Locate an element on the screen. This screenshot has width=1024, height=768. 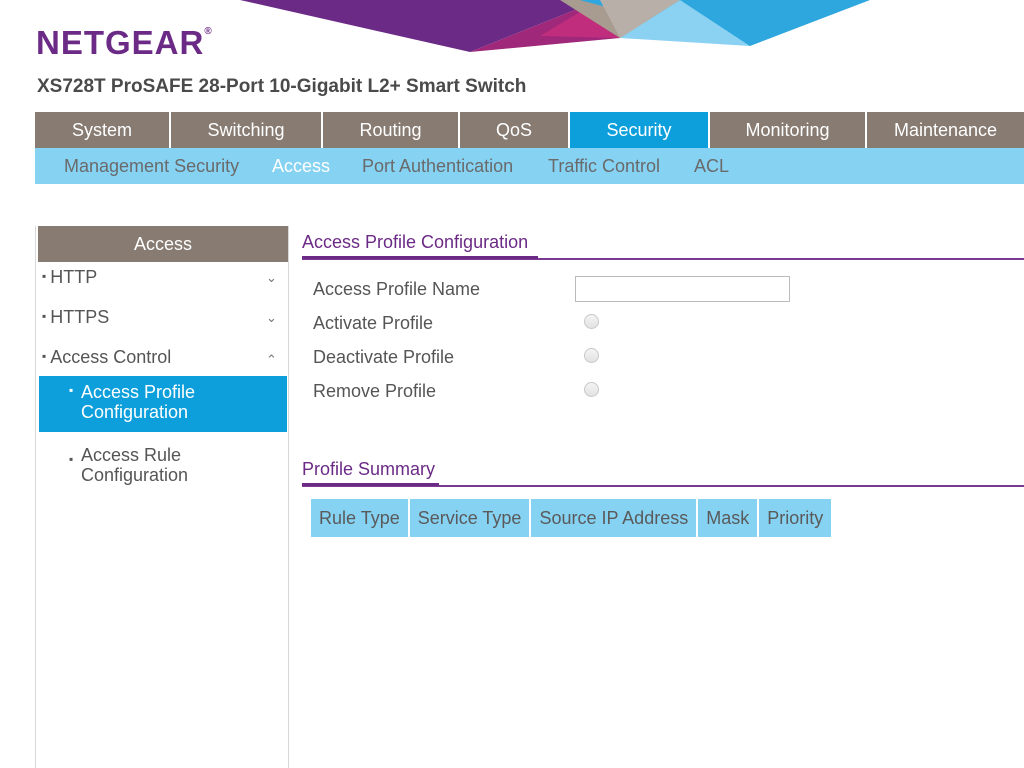
sidebar-item-label: Access Control is located at coordinates (111, 357).